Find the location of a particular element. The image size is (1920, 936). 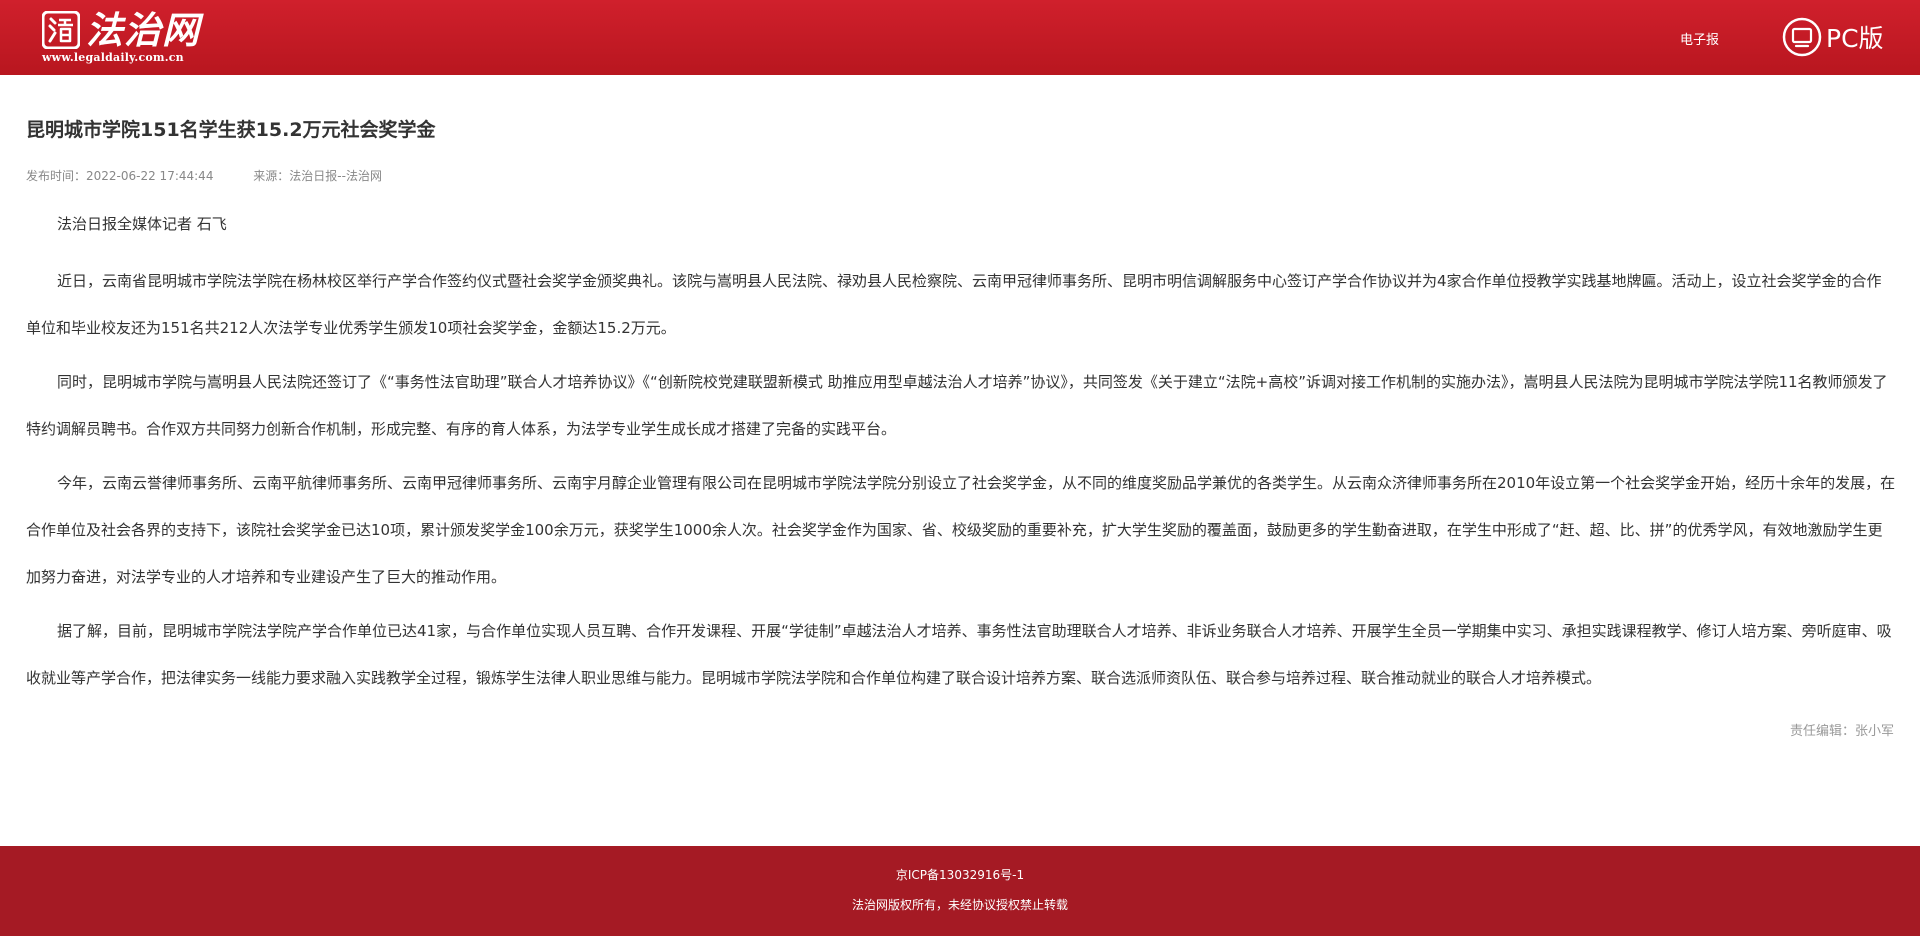

icp-license: 京ICP备13032916号-1 is located at coordinates (960, 874).